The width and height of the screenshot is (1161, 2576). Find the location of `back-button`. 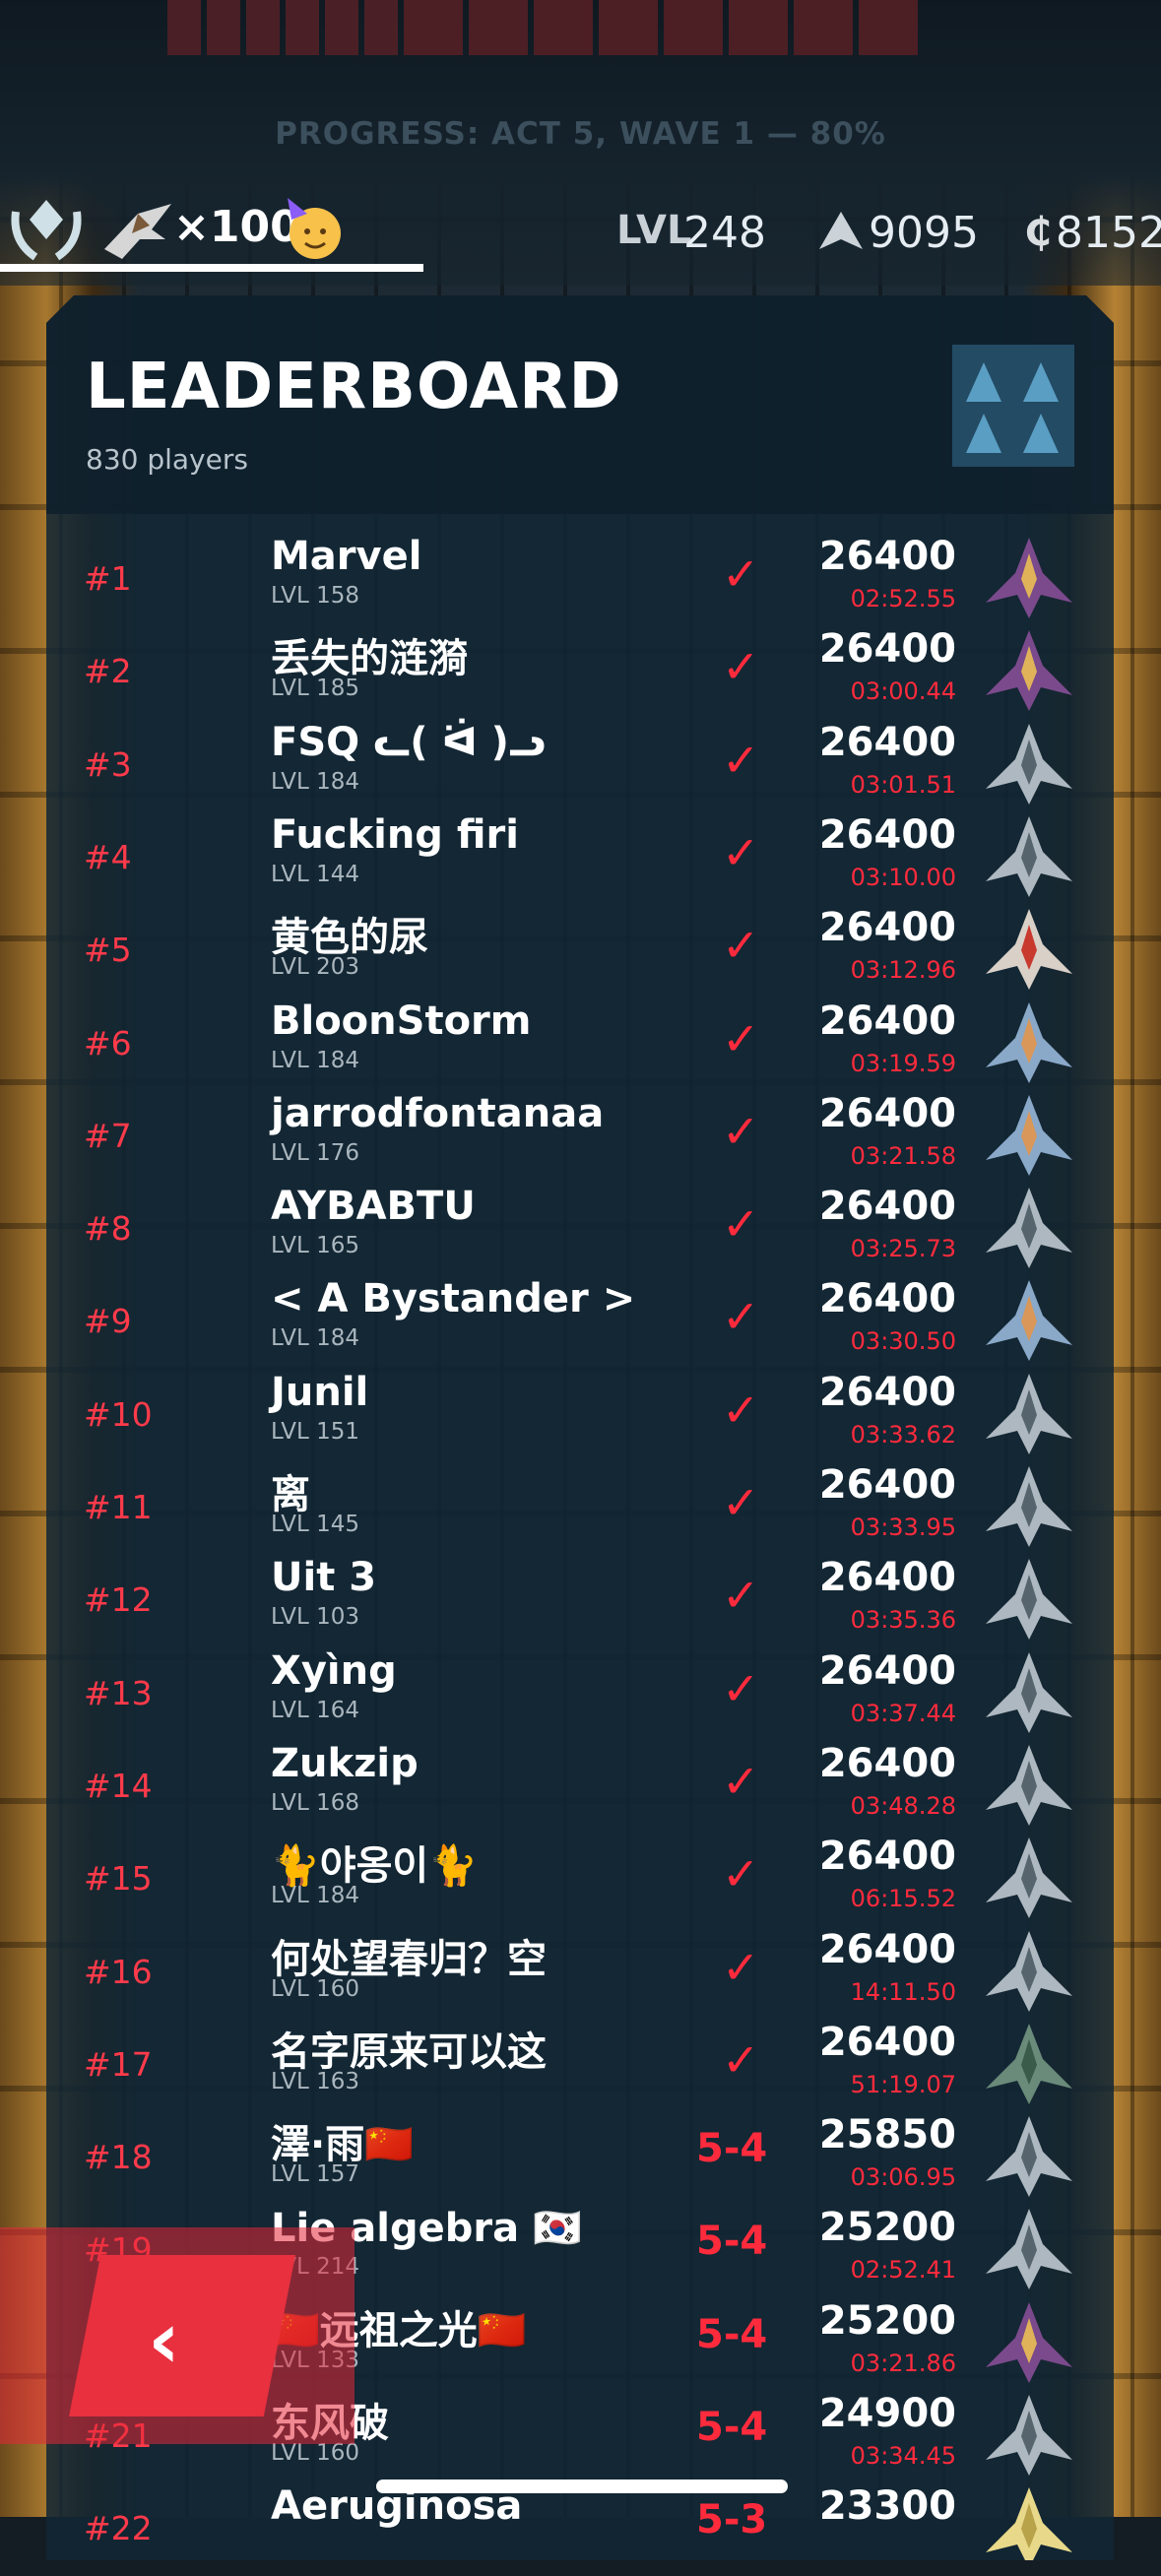

back-button is located at coordinates (182, 2335).